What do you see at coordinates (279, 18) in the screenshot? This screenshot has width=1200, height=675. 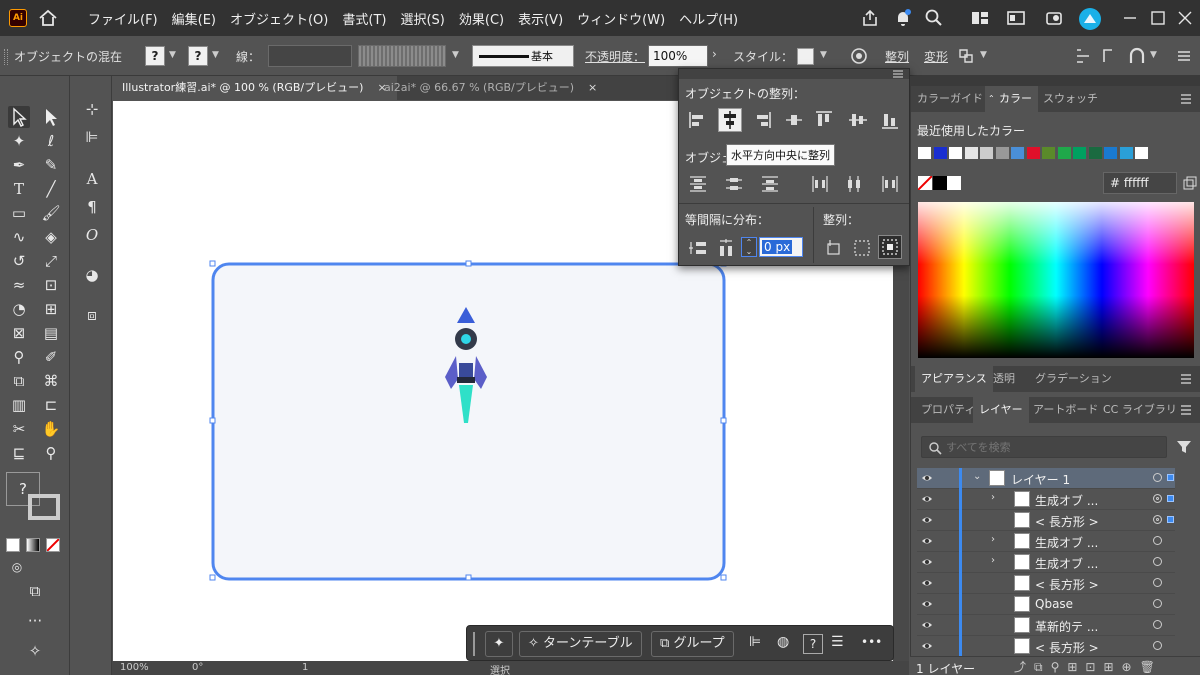 I see `menu-object: オブジェクト(O)` at bounding box center [279, 18].